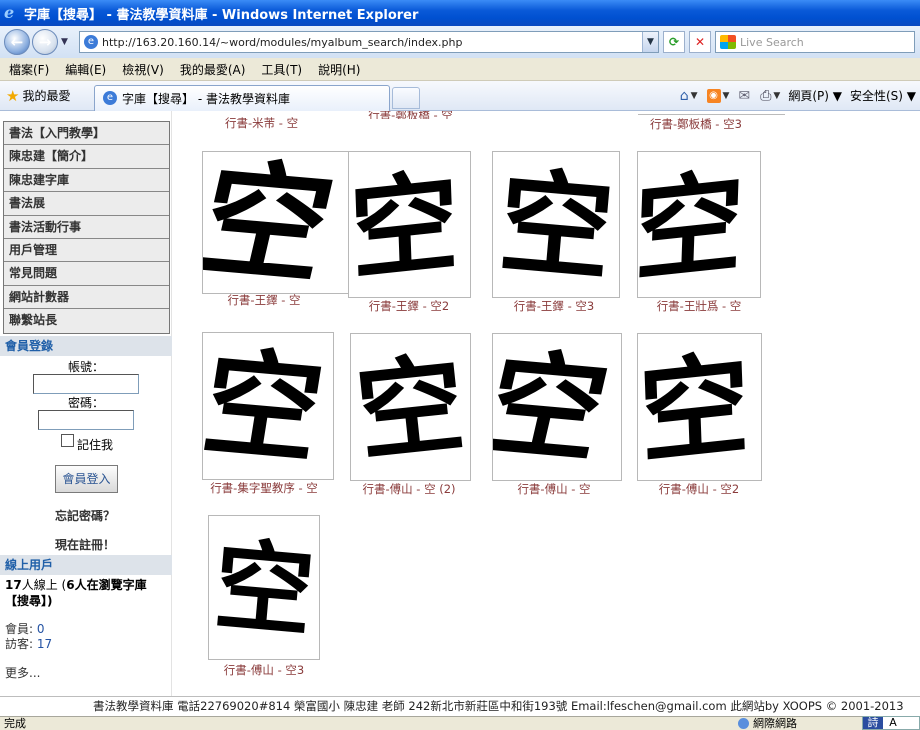  Describe the element at coordinates (143, 69) in the screenshot. I see `menu-view: 檢視(V)` at that location.